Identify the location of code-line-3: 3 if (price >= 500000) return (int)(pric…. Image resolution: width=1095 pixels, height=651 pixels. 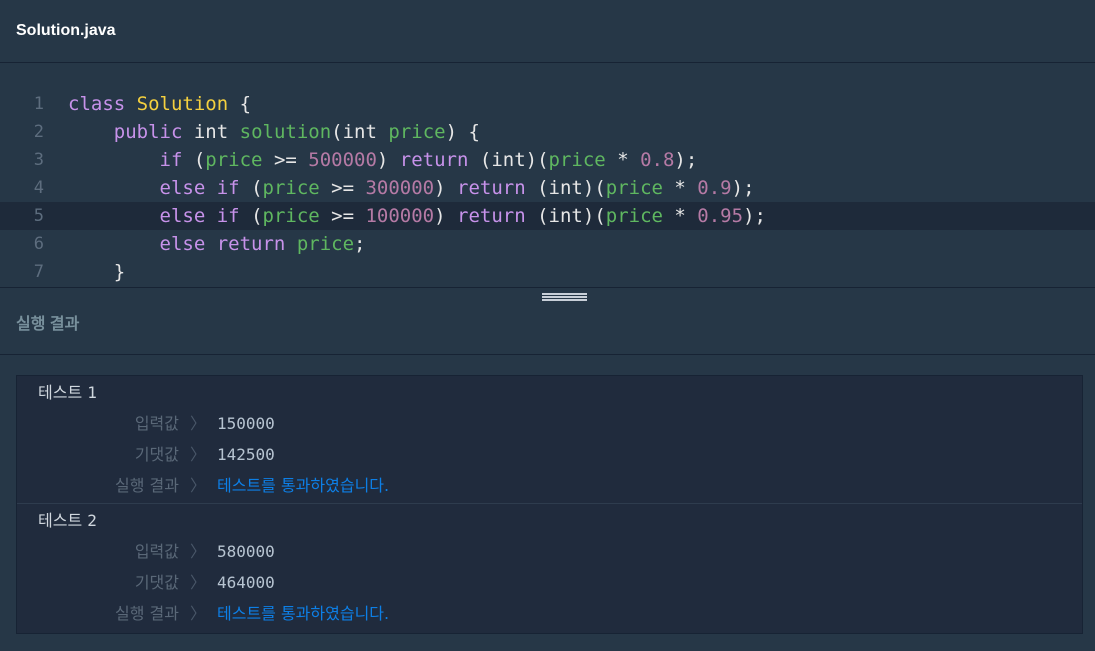
(547, 160).